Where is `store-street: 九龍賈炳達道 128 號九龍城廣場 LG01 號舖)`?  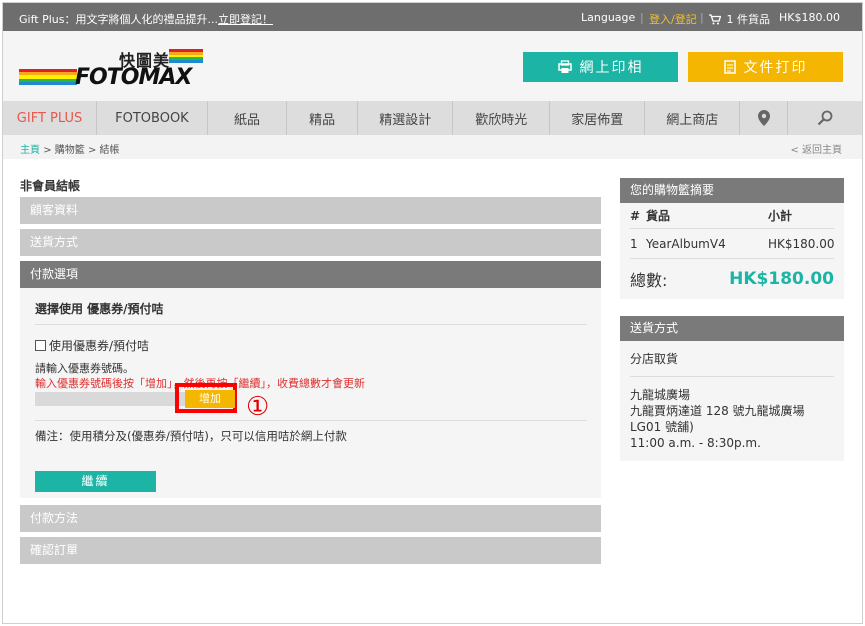
store-street: 九龍賈炳達道 128 號九龍城廣場 LG01 號舖) is located at coordinates (717, 419).